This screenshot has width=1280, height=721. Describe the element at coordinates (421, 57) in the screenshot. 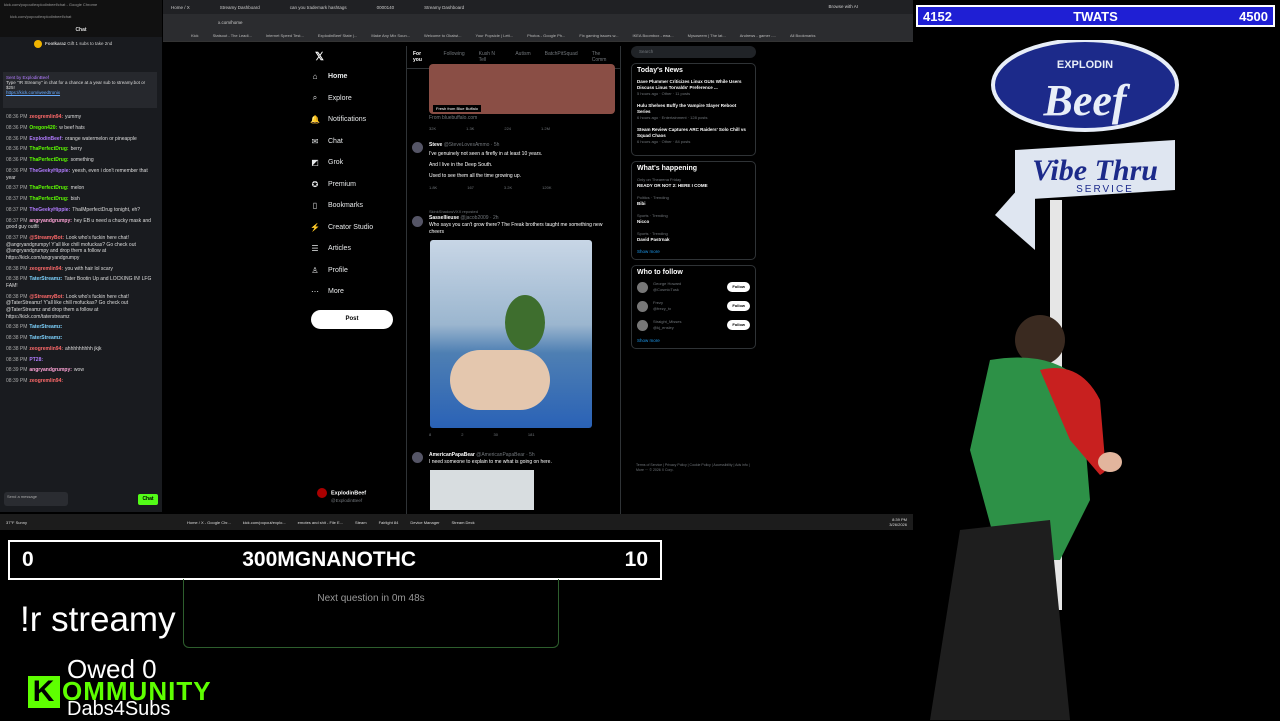

I see `feed-tab: For you` at that location.